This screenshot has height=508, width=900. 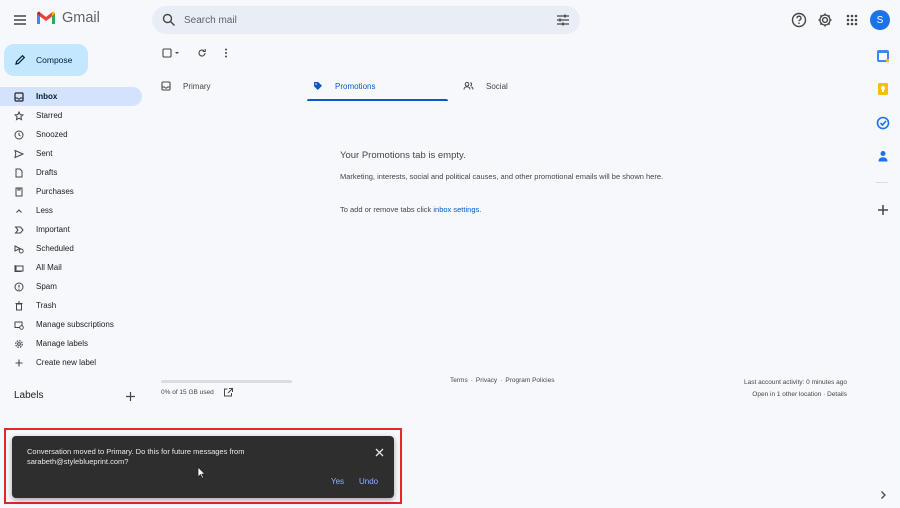 I want to click on sidebar-item-manage-subscriptions: Manage subscriptions, so click(x=71, y=324).